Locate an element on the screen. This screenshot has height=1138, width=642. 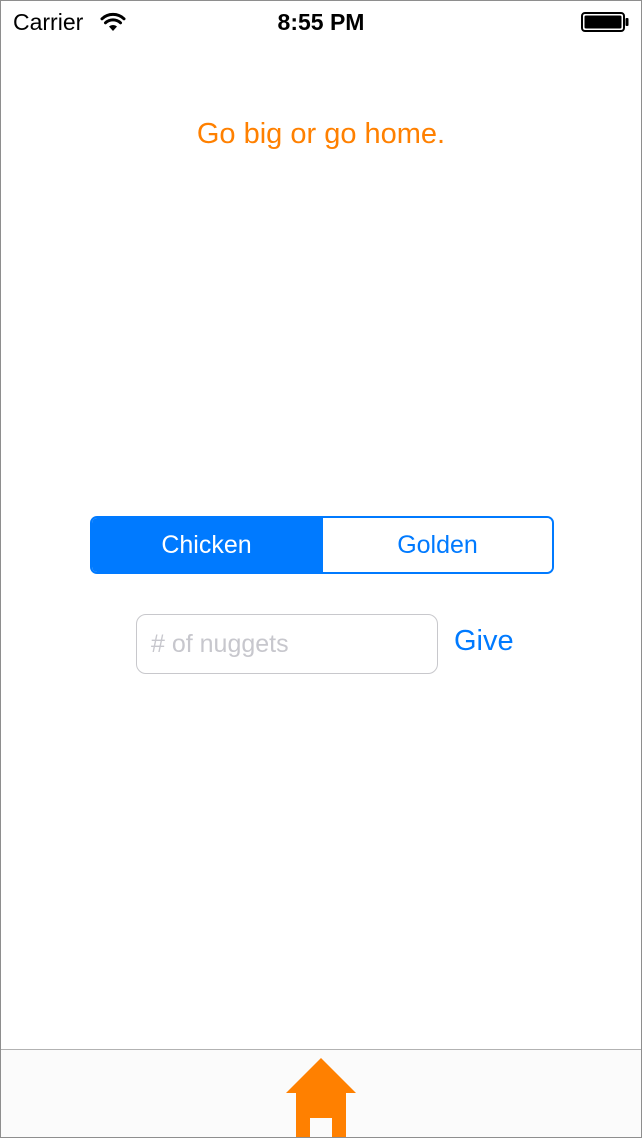
nugget-type-segmented-control: Chicken Golden is located at coordinates (322, 545).